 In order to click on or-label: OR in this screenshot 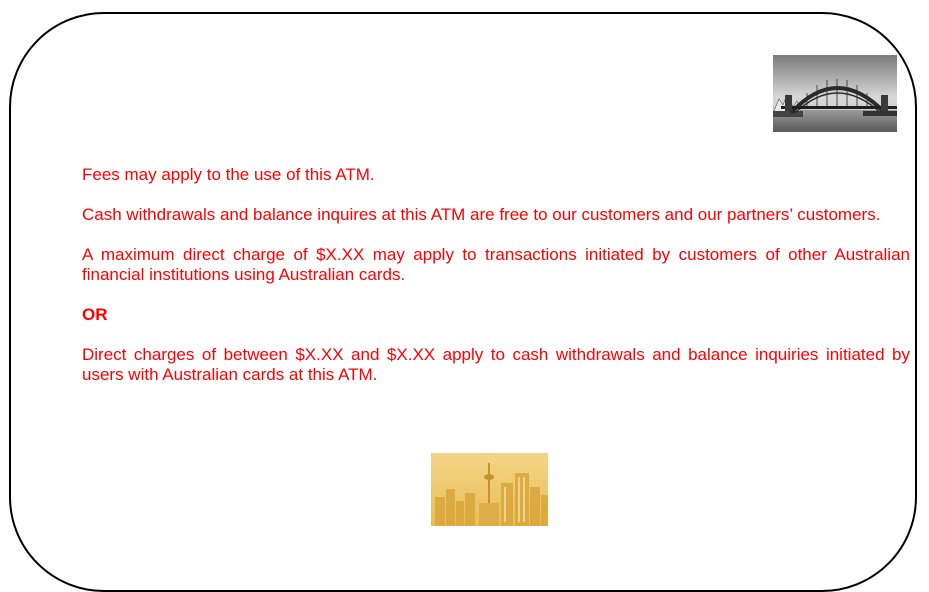, I will do `click(95, 314)`.